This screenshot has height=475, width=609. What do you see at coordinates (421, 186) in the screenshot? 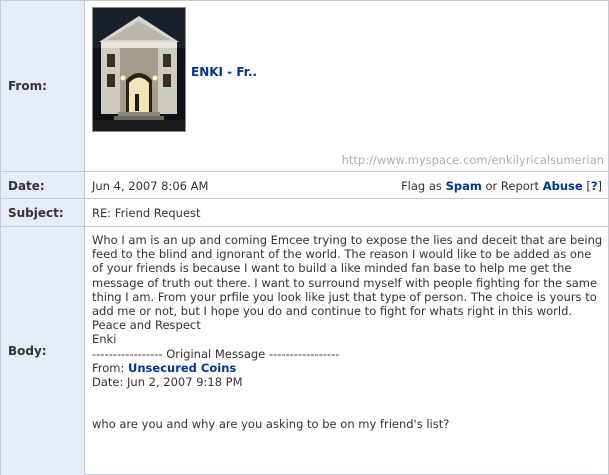
I see `flag-prefix-text: Flag as` at bounding box center [421, 186].